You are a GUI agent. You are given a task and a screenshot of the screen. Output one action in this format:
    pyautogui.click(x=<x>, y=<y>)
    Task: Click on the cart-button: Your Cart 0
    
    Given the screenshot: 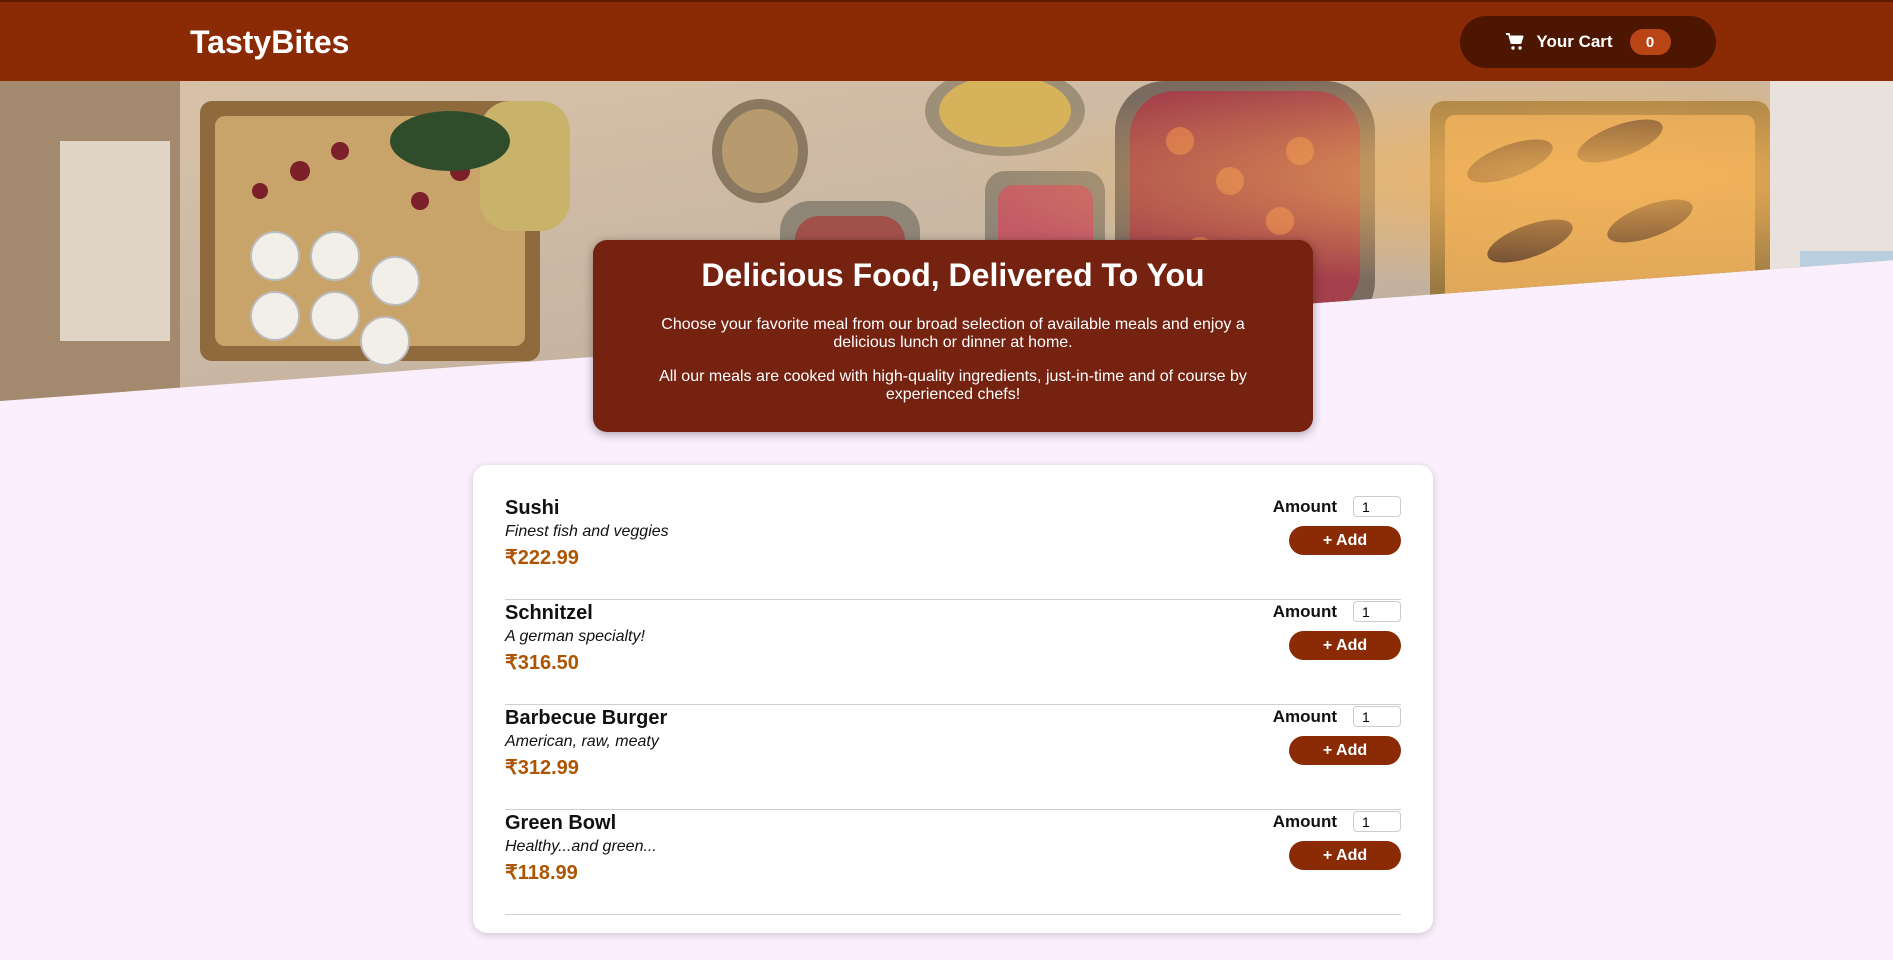 What is the action you would take?
    pyautogui.click(x=1588, y=42)
    